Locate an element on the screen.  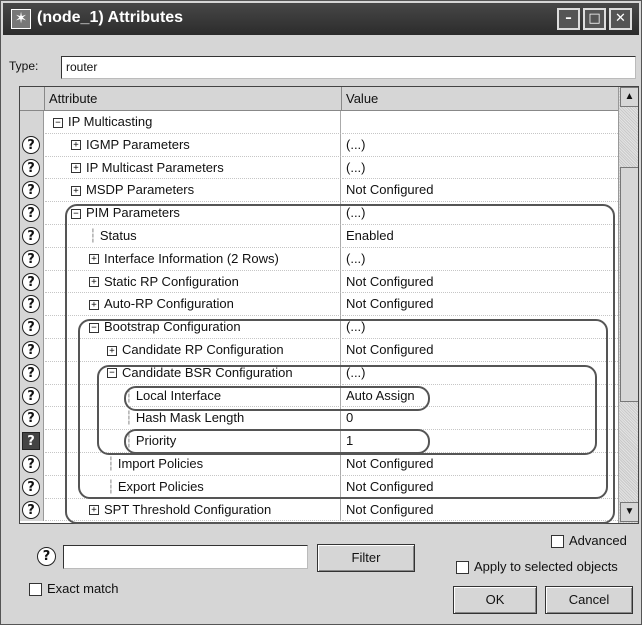
minimize-icon: – is located at coordinates (568, 19).